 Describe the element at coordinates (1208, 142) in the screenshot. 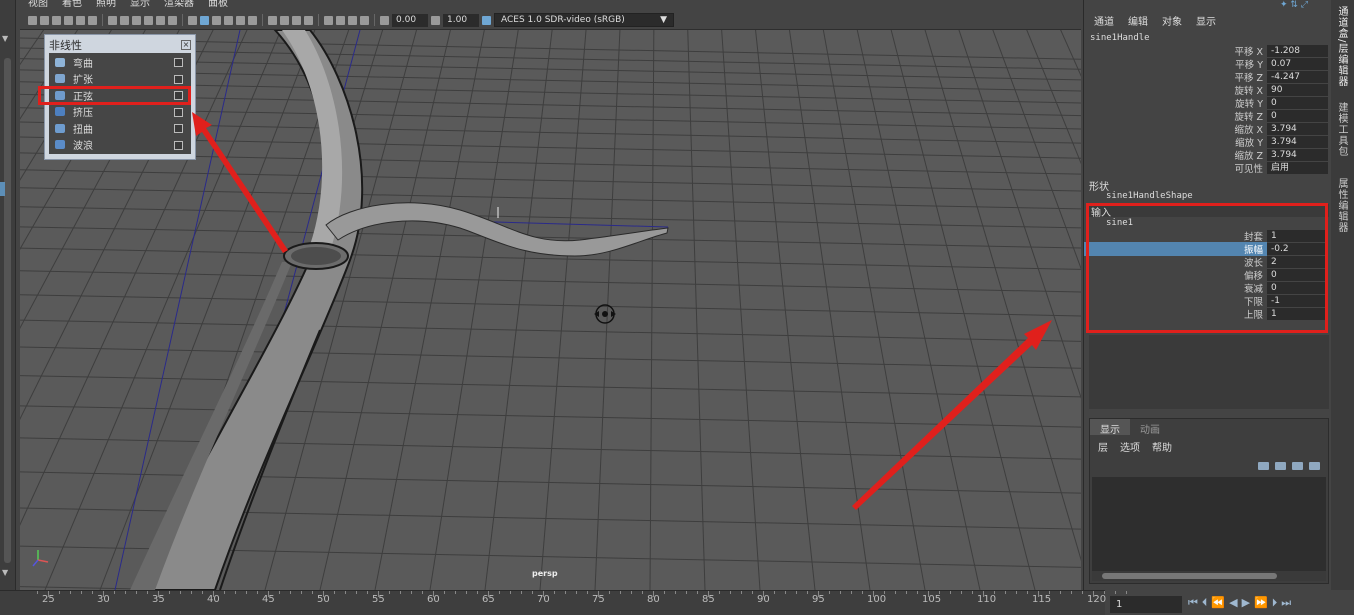

I see `attr-scale-y: 缩放 Y 3.794` at that location.